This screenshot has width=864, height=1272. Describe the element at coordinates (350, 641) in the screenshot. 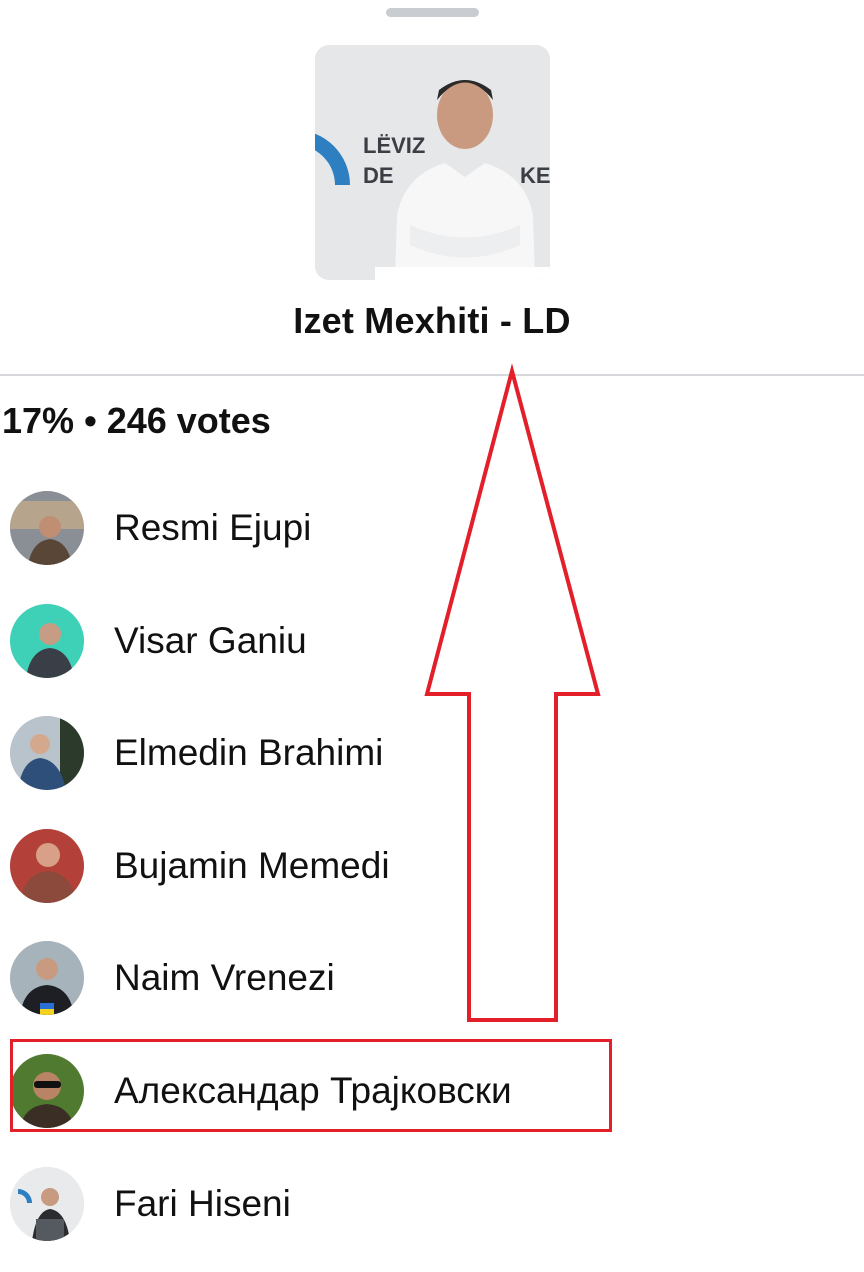

I see `voter-row: Visar Ganiu` at that location.